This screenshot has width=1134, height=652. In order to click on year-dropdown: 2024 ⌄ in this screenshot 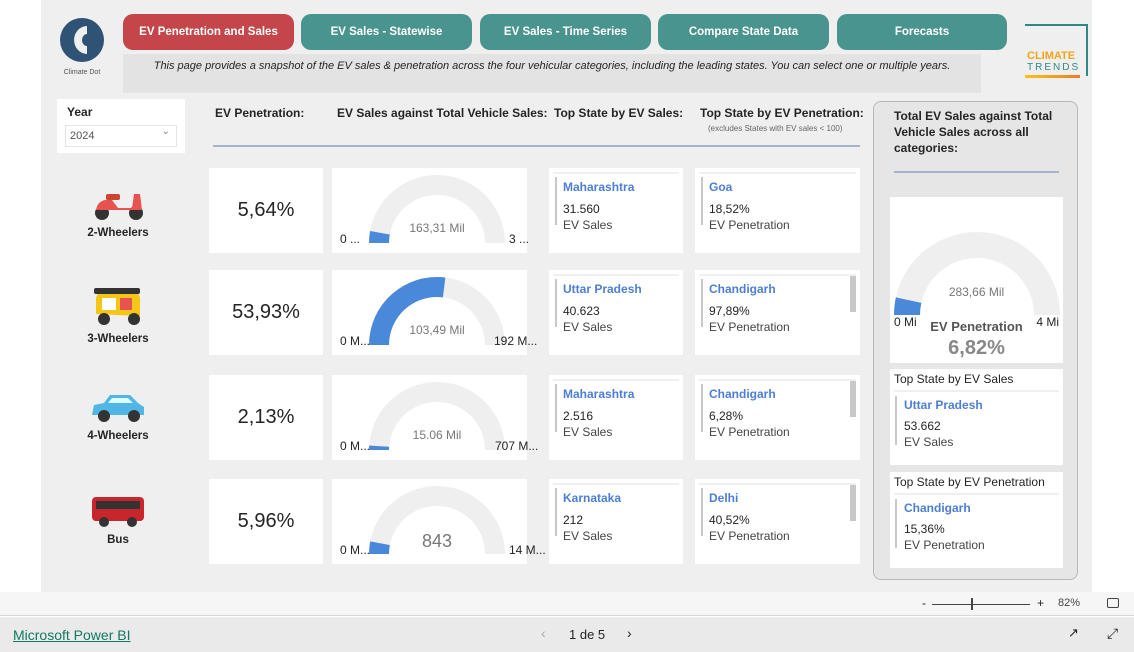, I will do `click(121, 136)`.